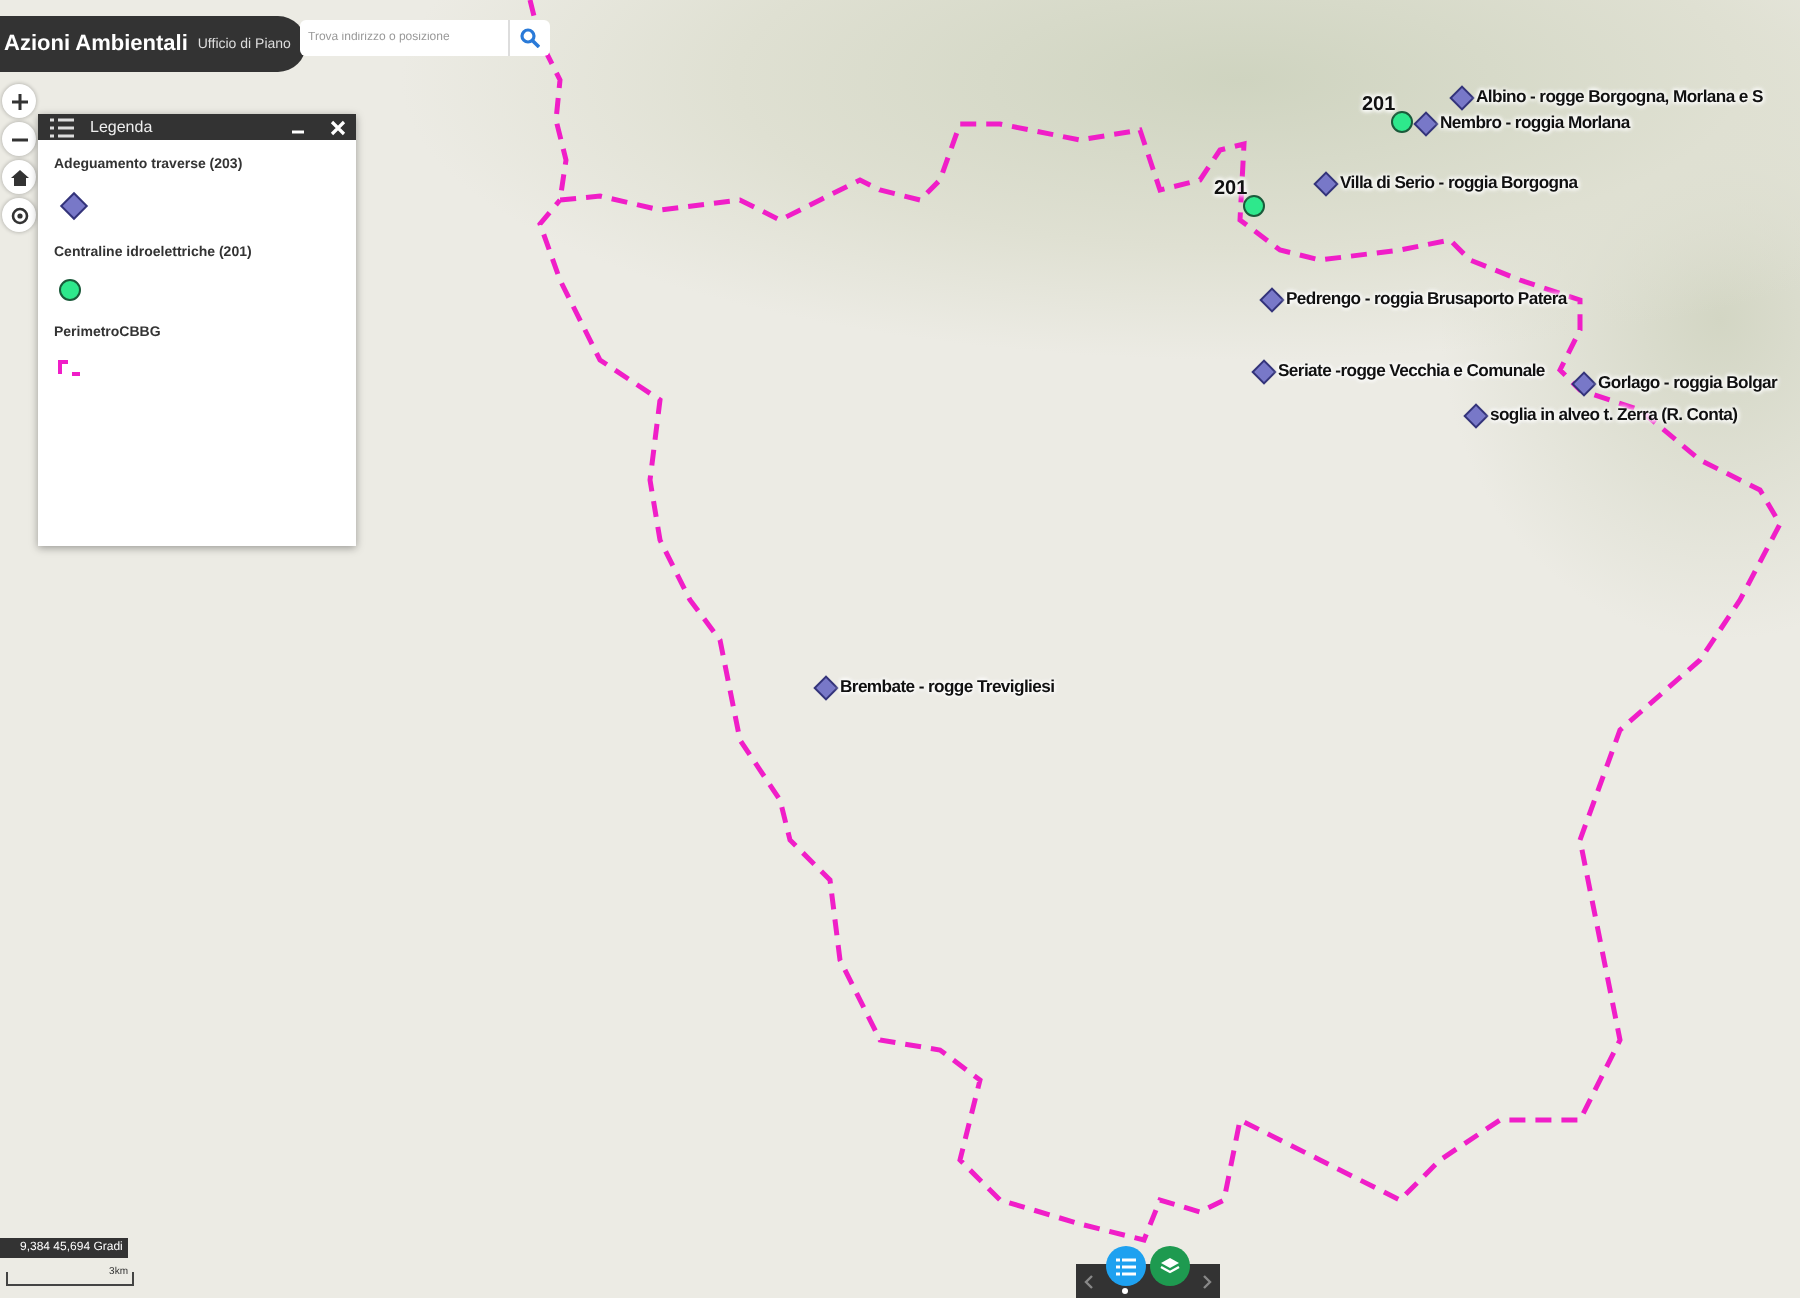  I want to click on marker-label: Albino - rogge Borgogna, Morlana e S, so click(1619, 97).